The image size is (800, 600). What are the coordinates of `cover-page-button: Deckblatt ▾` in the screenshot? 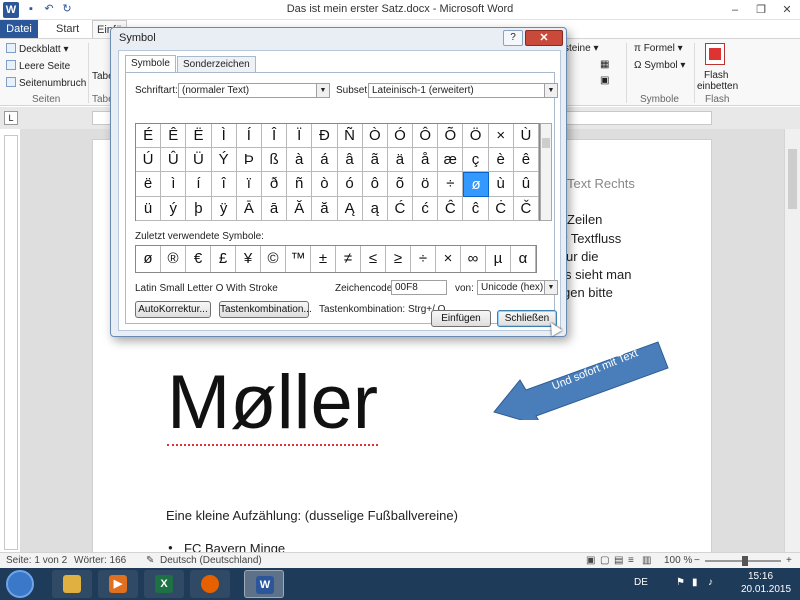 It's located at (37, 49).